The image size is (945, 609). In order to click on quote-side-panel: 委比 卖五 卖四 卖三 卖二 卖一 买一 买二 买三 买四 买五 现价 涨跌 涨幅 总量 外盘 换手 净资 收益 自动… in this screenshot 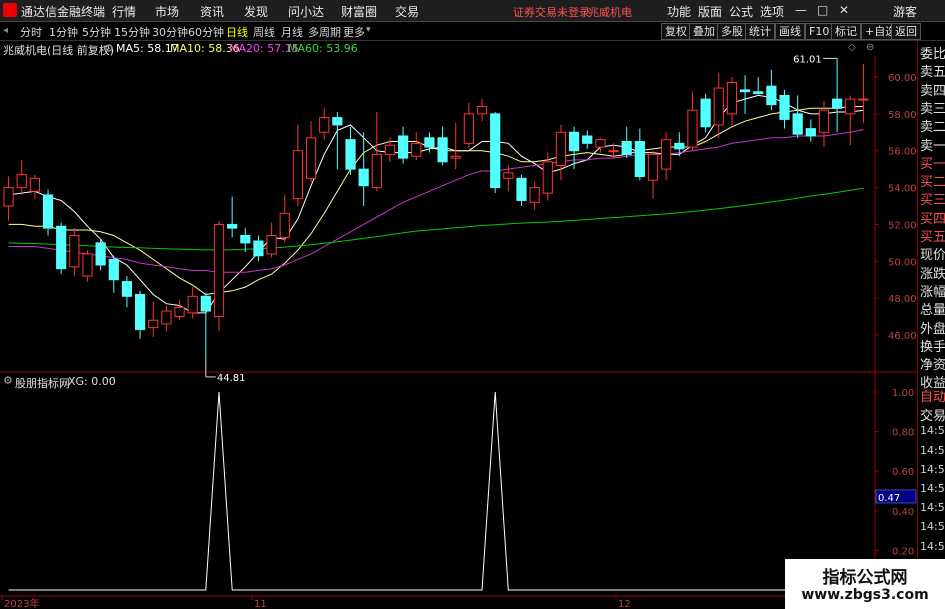, I will do `click(931, 325)`.